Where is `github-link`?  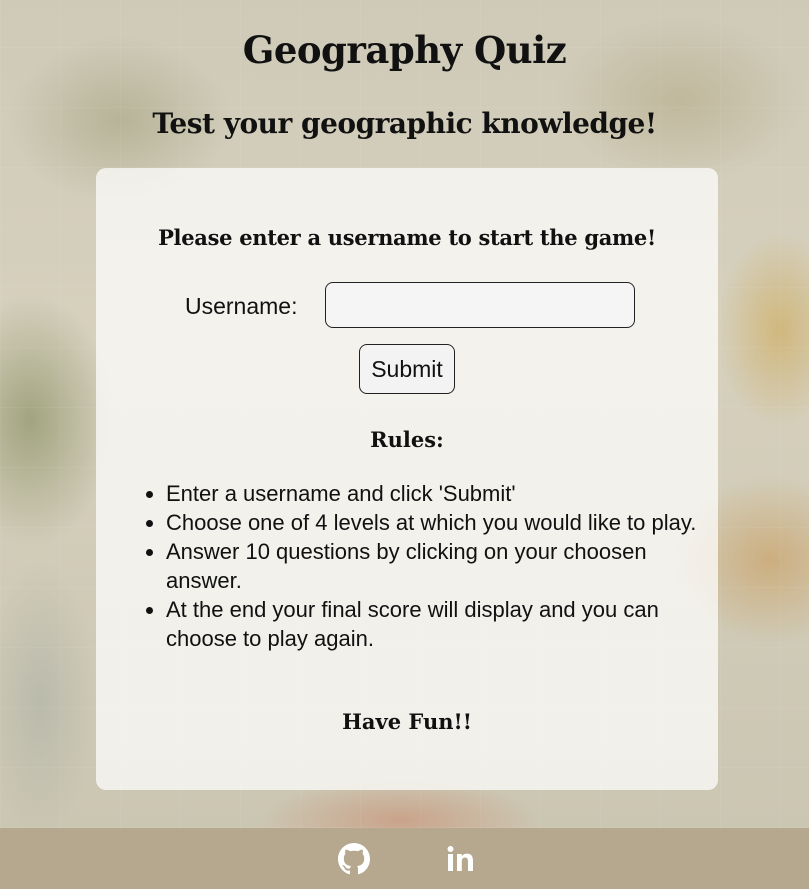
github-link is located at coordinates (354, 859).